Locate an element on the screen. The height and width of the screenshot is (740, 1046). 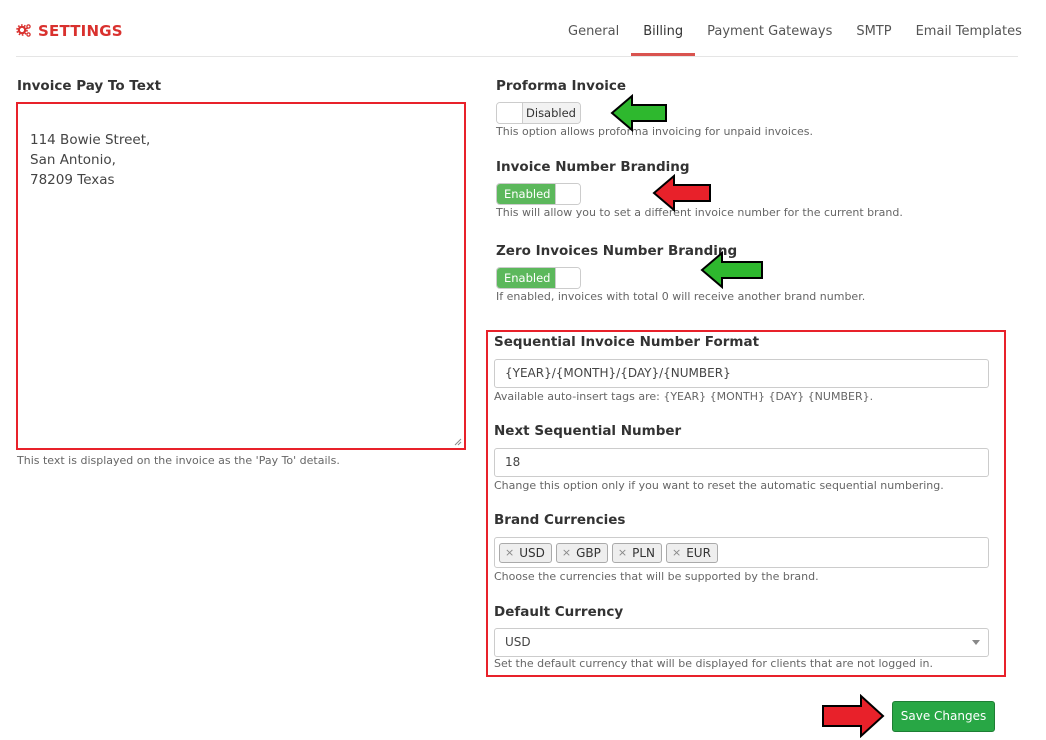
currency-tag-label: PLN is located at coordinates (643, 552).